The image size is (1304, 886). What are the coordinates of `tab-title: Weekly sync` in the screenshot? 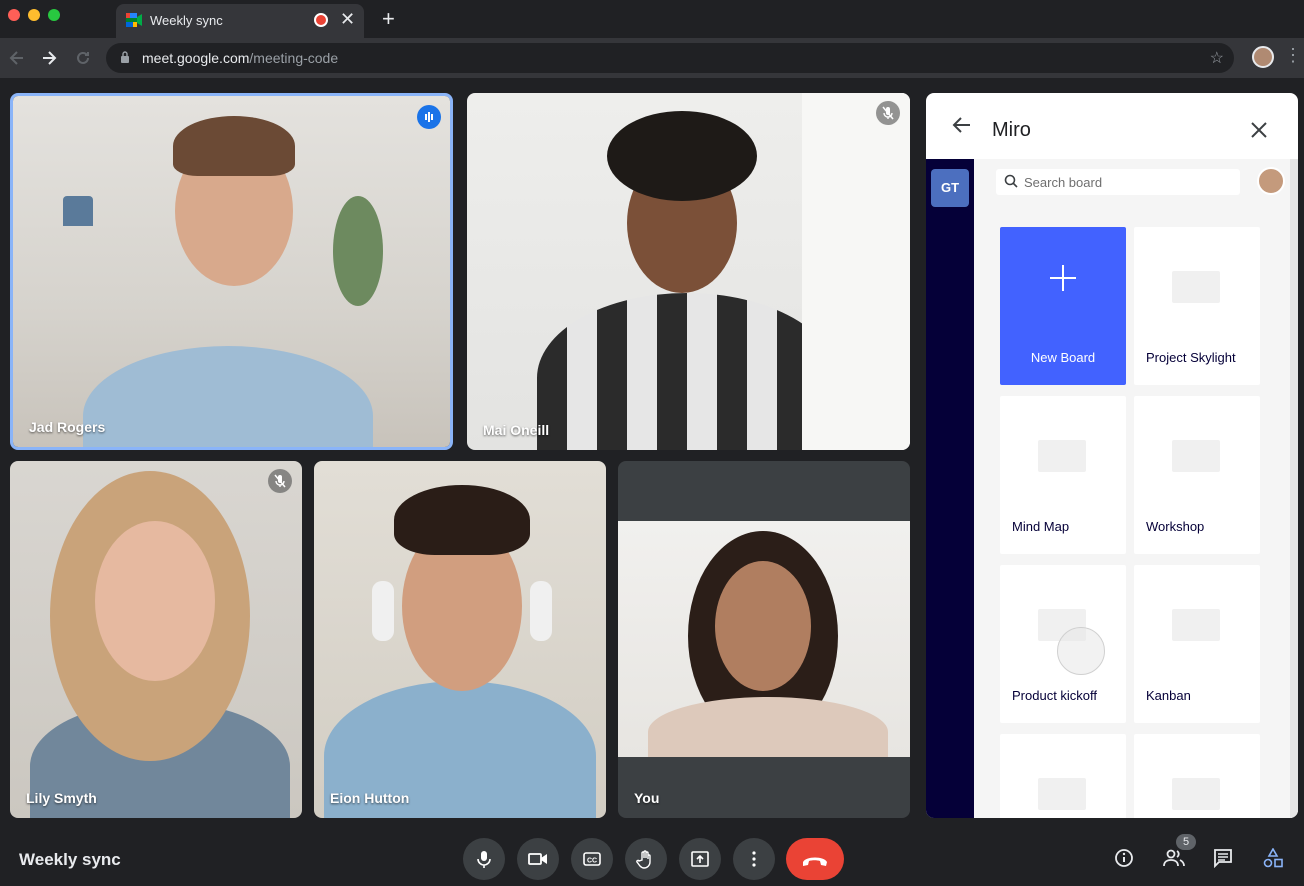 It's located at (186, 20).